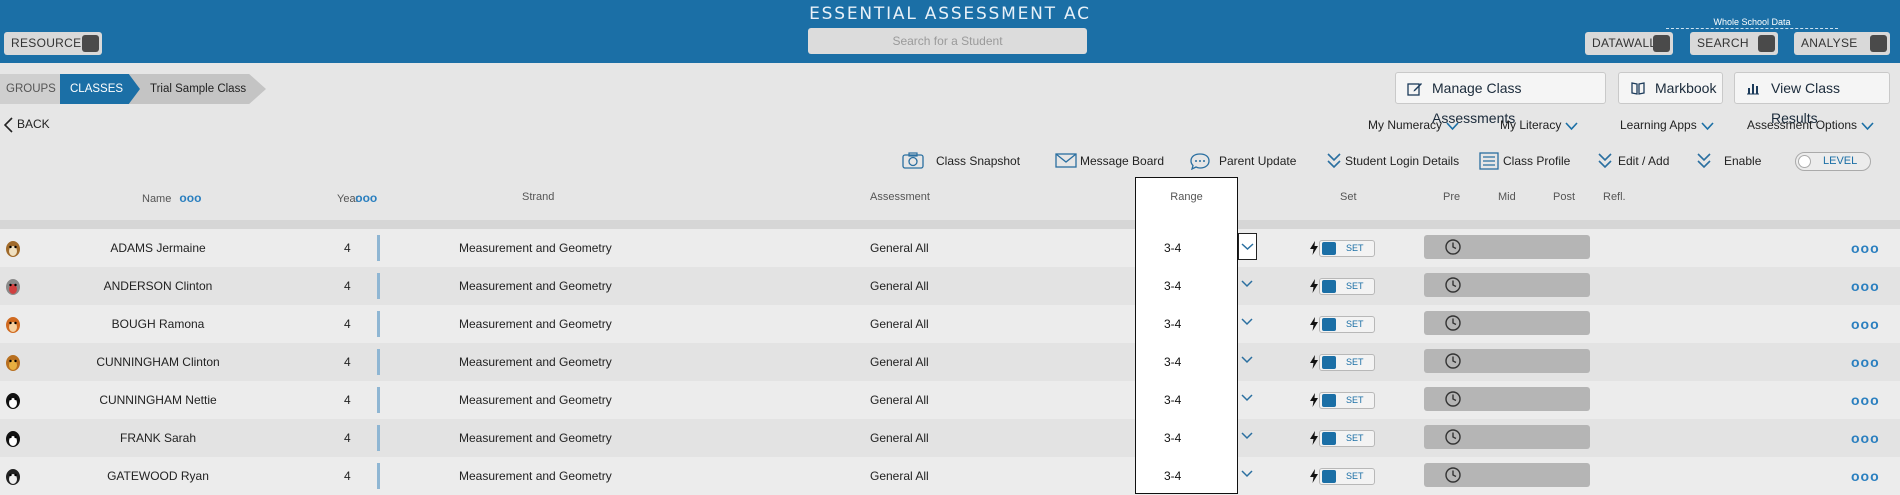 This screenshot has width=1900, height=495. Describe the element at coordinates (1529, 161) in the screenshot. I see `class-profile-button: Class Profile` at that location.